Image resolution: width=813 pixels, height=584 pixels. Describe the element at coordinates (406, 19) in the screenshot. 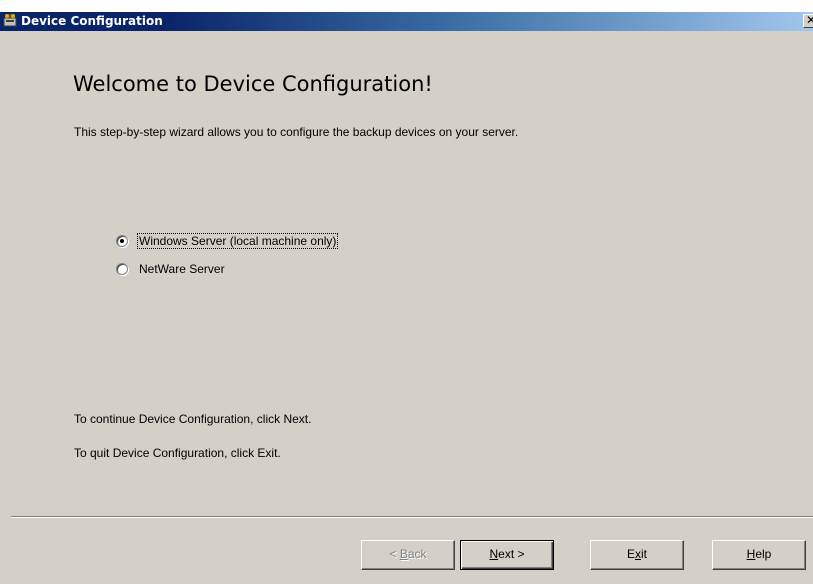

I see `title-bar: Device Configuration ✕` at that location.